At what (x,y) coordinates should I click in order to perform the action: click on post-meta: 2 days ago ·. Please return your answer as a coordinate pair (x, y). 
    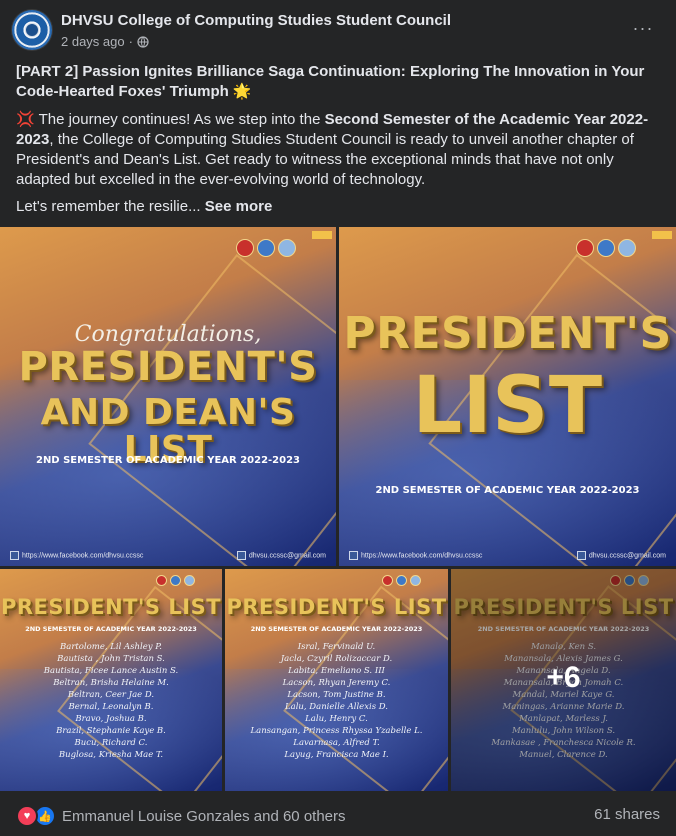
    Looking at the image, I should click on (105, 41).